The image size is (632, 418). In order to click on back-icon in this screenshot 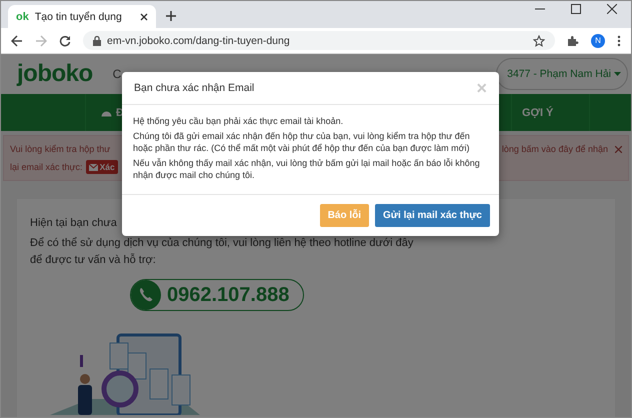, I will do `click(17, 40)`.